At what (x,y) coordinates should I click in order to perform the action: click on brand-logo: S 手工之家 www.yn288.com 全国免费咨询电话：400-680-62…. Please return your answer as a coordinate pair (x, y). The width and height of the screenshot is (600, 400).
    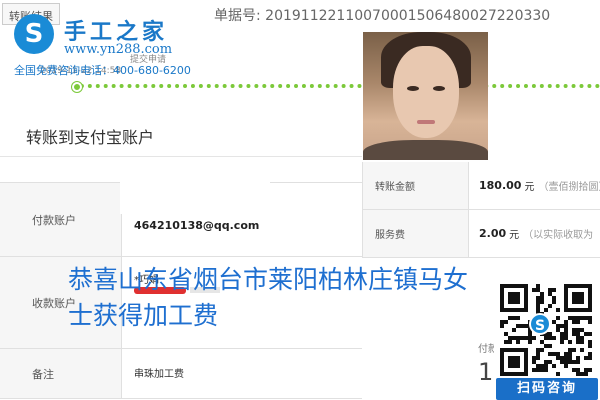
    Looking at the image, I should click on (113, 43).